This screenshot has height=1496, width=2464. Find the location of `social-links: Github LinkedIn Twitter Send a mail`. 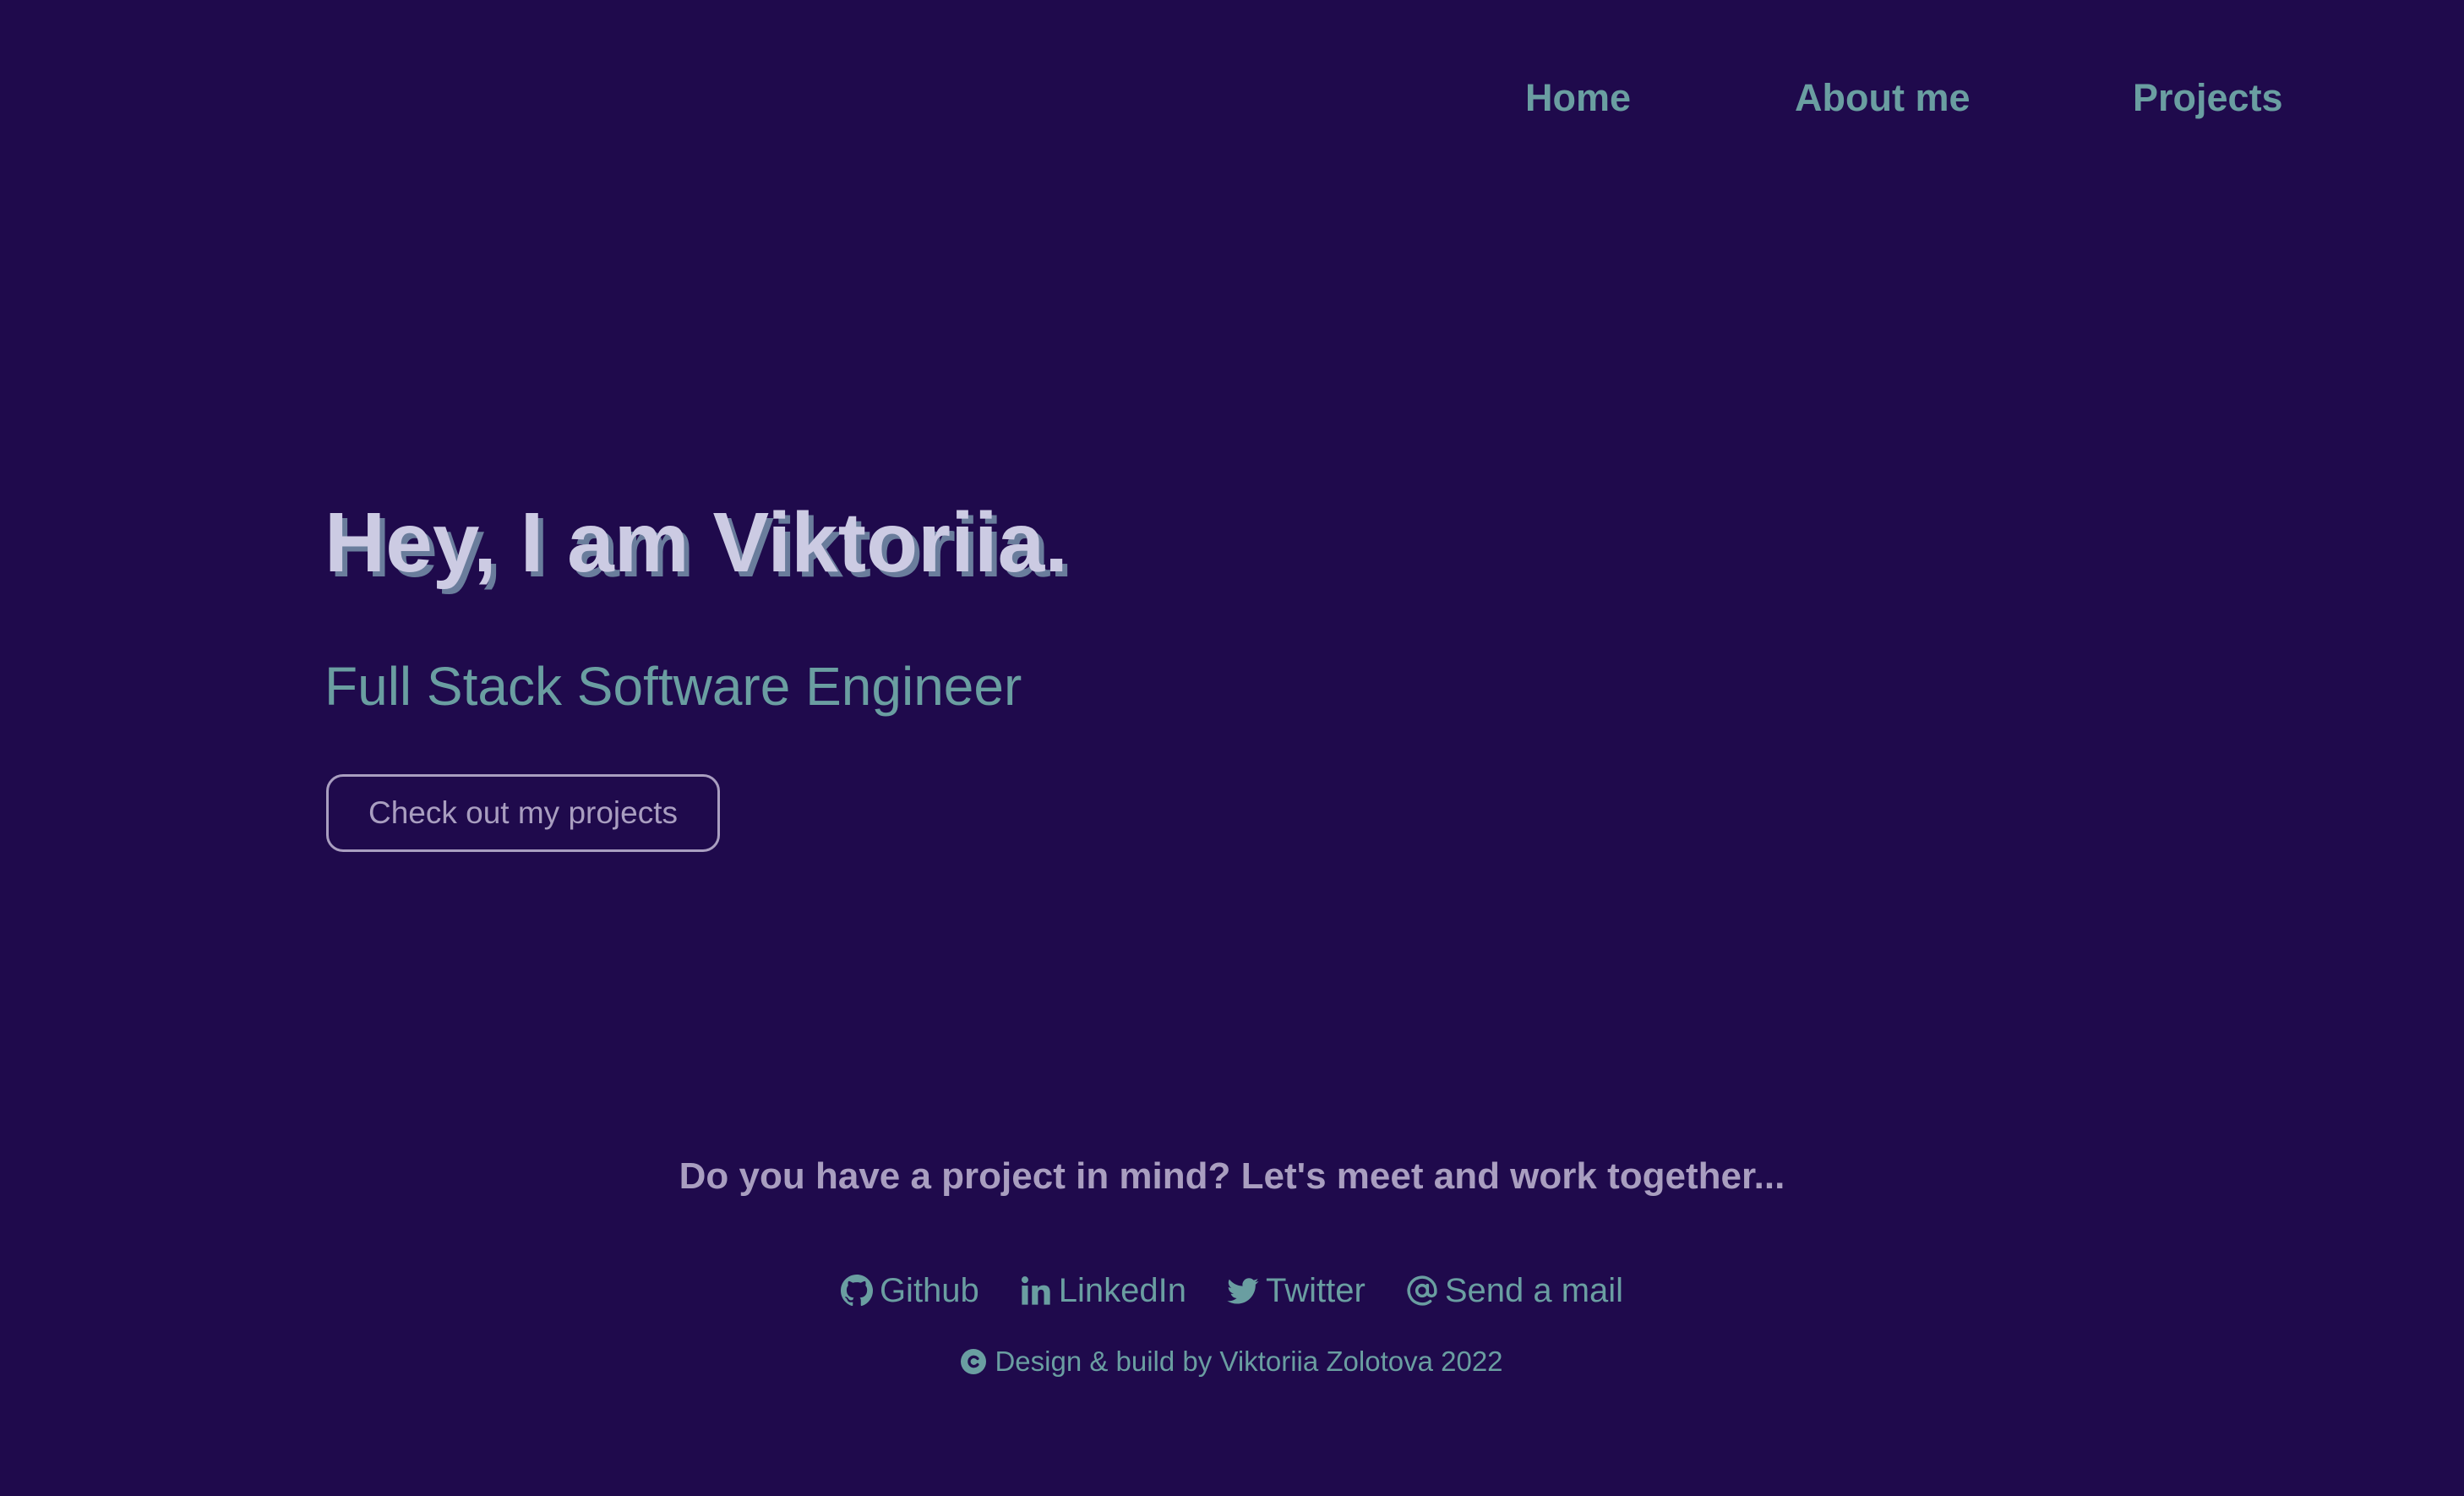

social-links: Github LinkedIn Twitter Send a mail is located at coordinates (1232, 1290).